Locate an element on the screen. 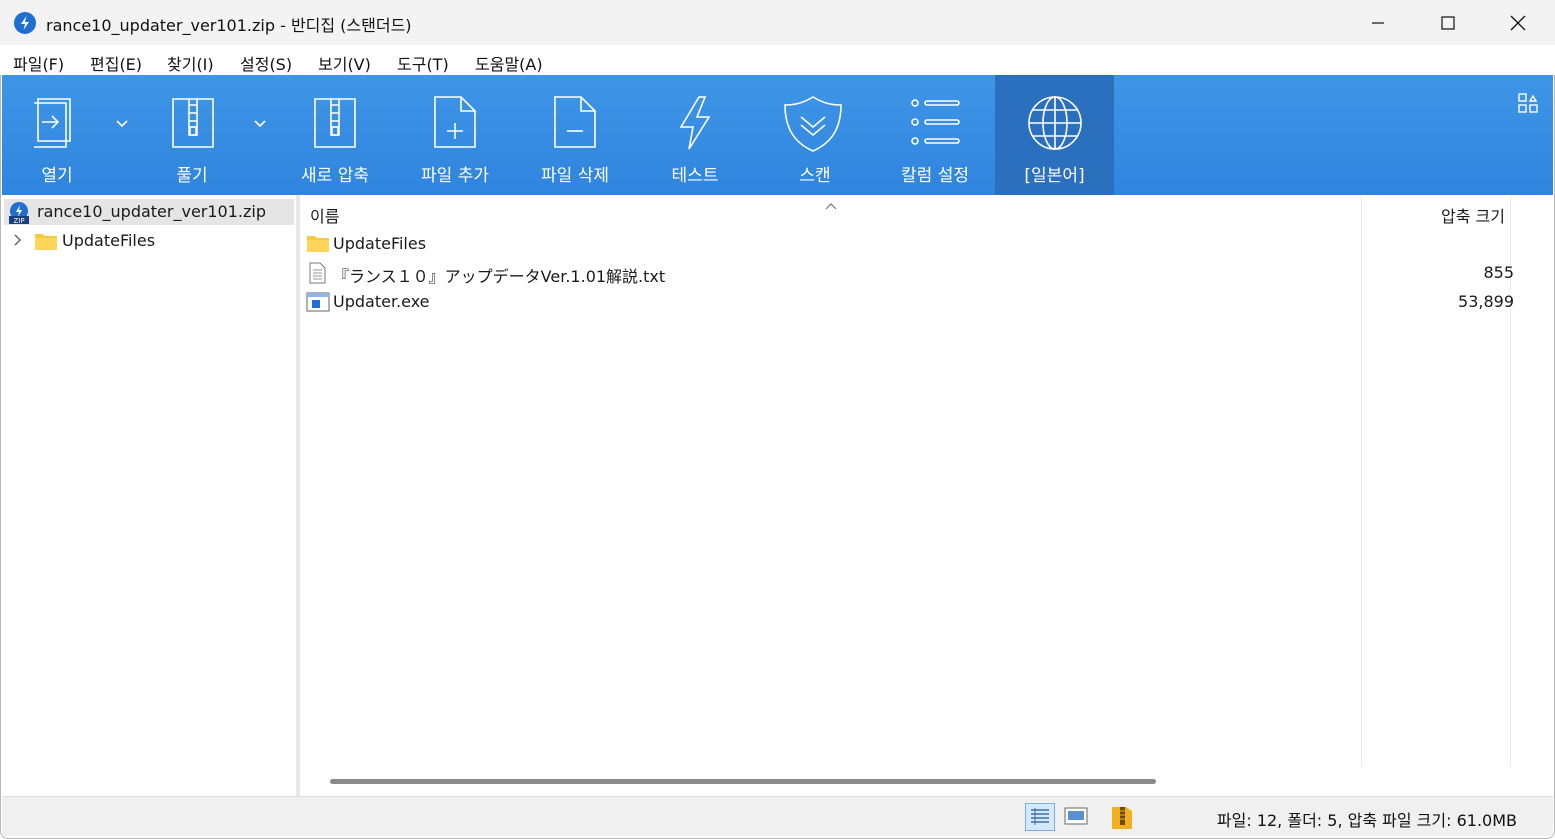  open-button: 열기 is located at coordinates (57, 135).